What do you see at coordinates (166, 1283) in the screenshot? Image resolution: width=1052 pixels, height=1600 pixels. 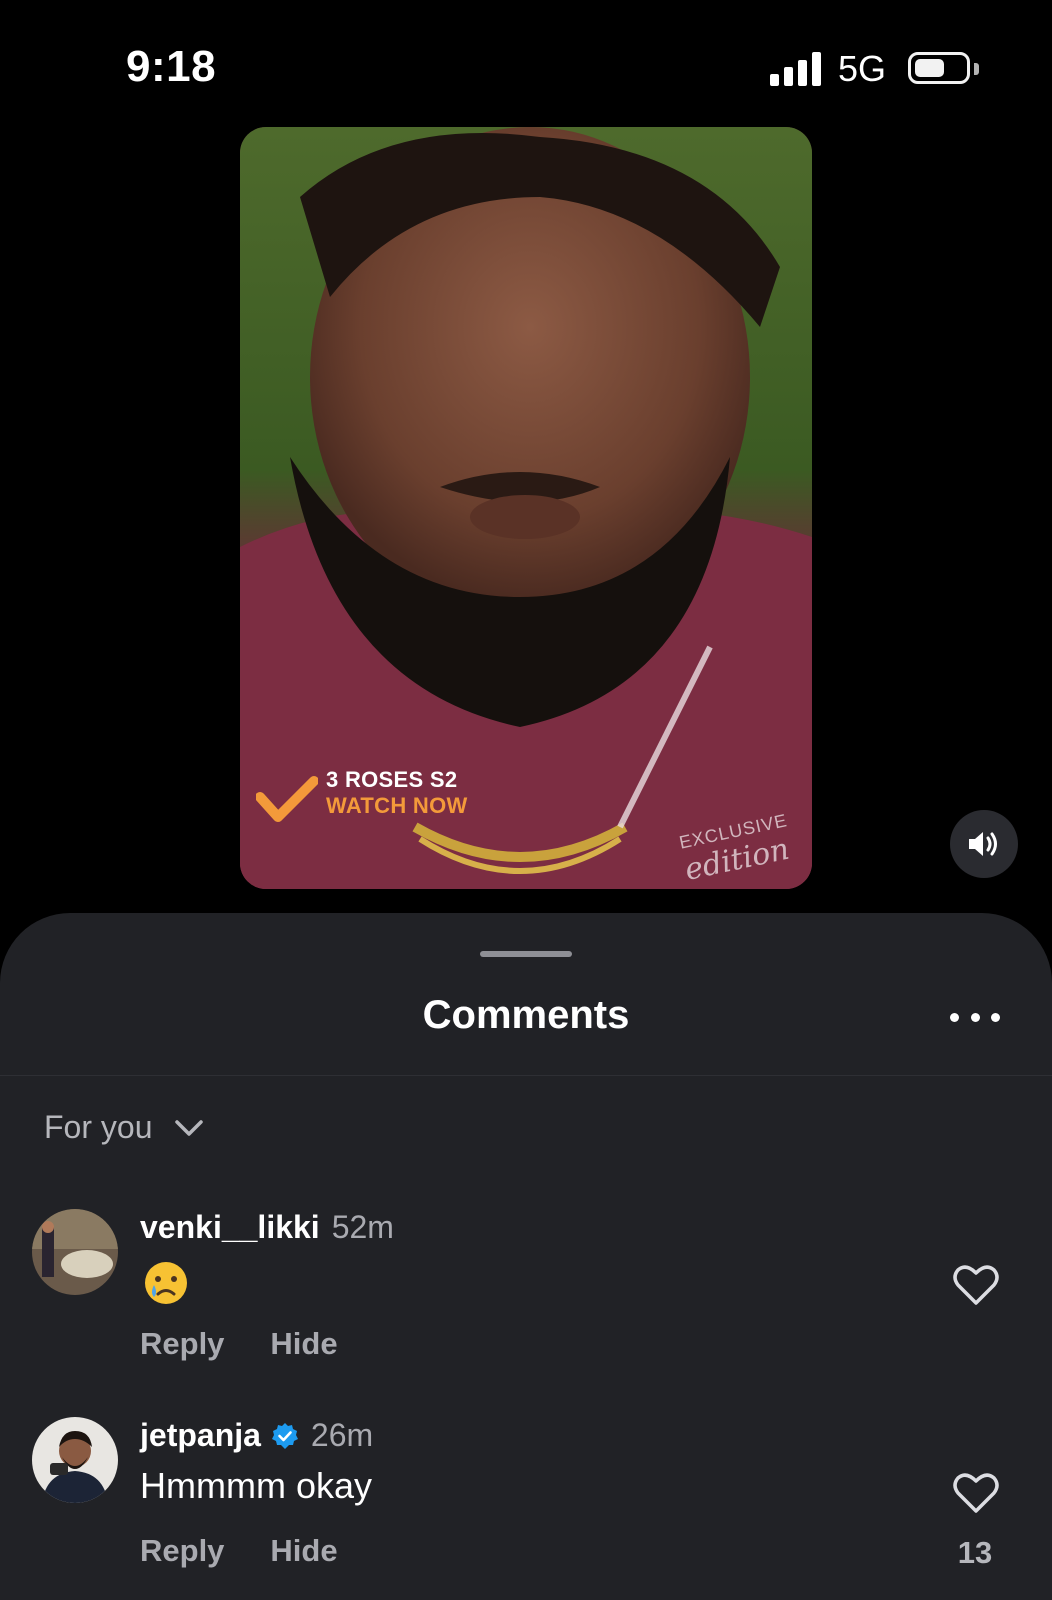 I see `crying-face-emoji` at bounding box center [166, 1283].